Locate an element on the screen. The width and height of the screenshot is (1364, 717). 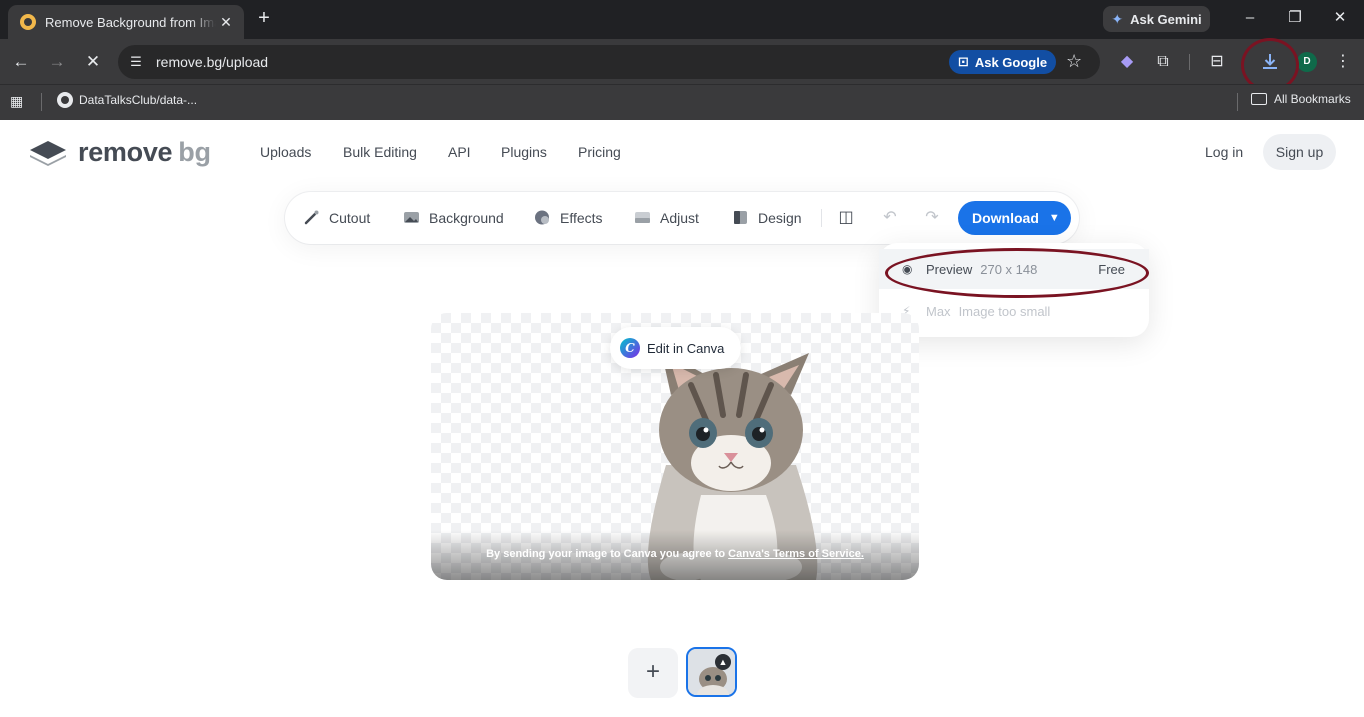
ask-google-label: Ask Google is located at coordinates (1011, 62).